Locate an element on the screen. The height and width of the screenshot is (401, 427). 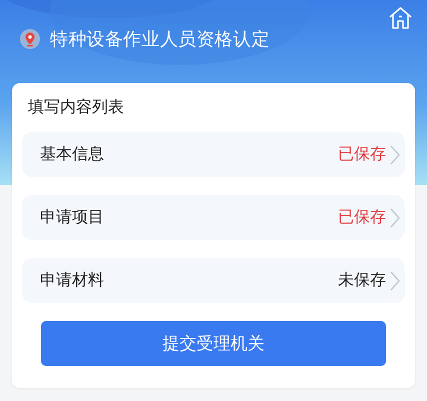
section-label: 申请材料 is located at coordinates (72, 280).